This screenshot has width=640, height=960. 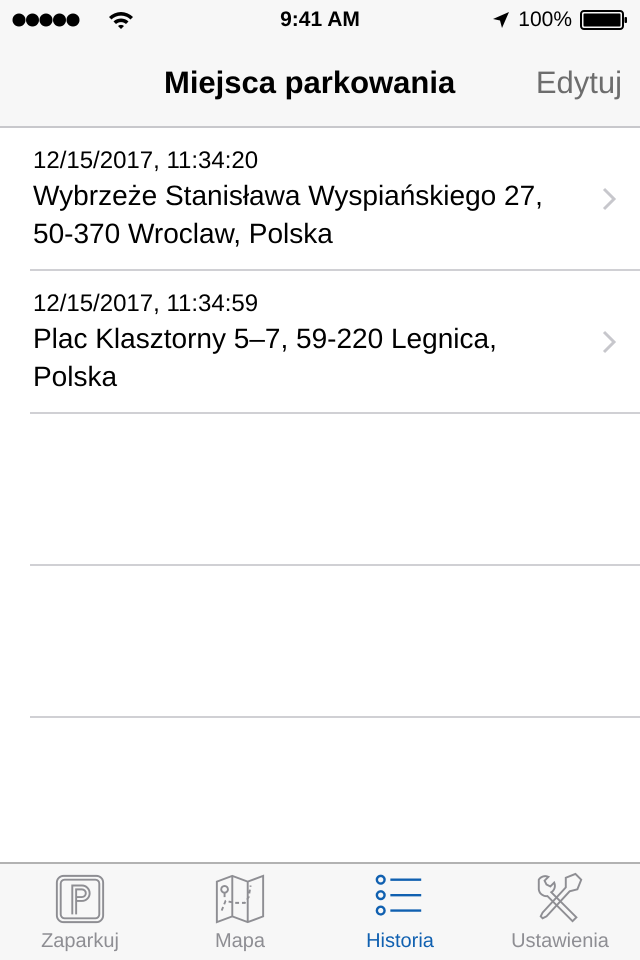 I want to click on nav-title: Miejsca parkowania, so click(x=310, y=83).